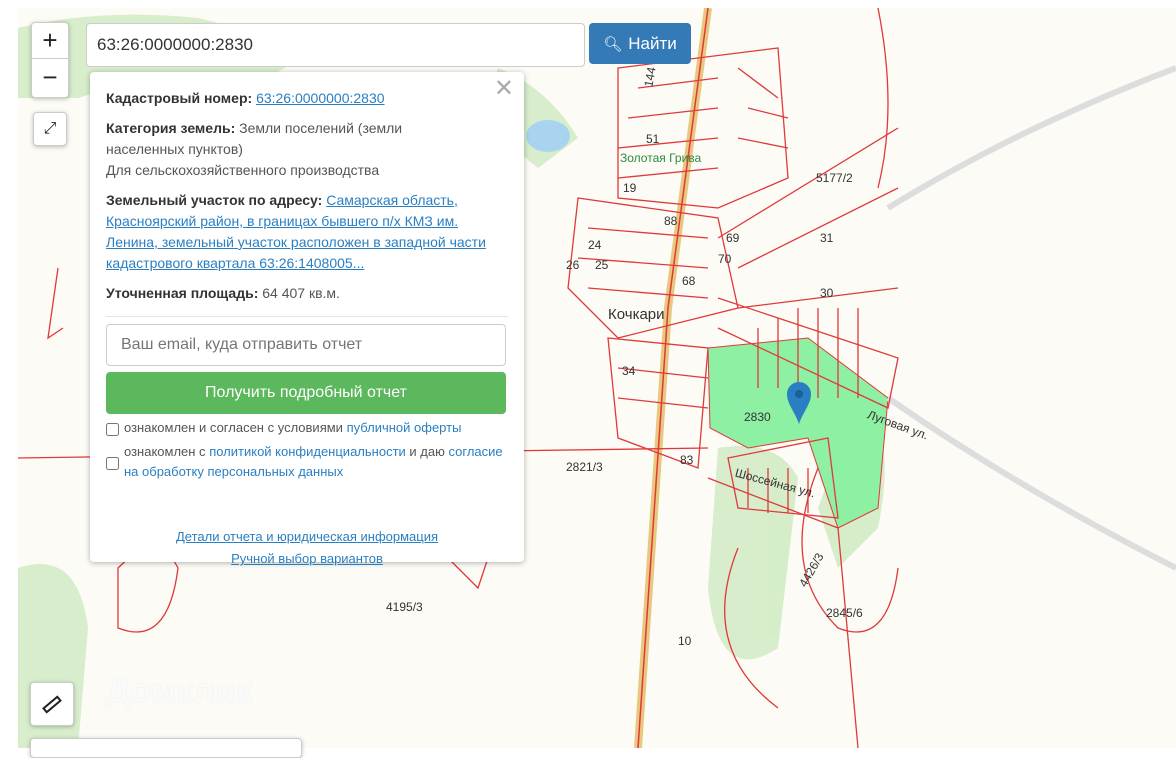  Describe the element at coordinates (166, 748) in the screenshot. I see `bottom-panel` at that location.